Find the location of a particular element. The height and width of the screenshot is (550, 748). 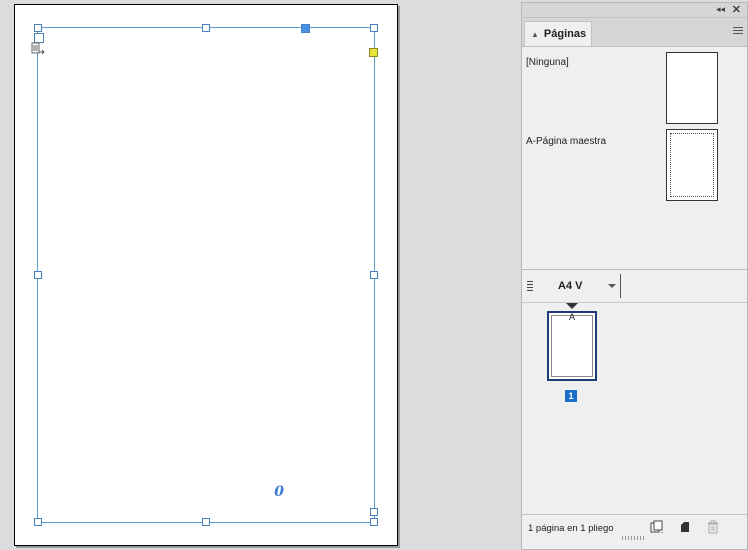

handle-bottom-center is located at coordinates (206, 522).